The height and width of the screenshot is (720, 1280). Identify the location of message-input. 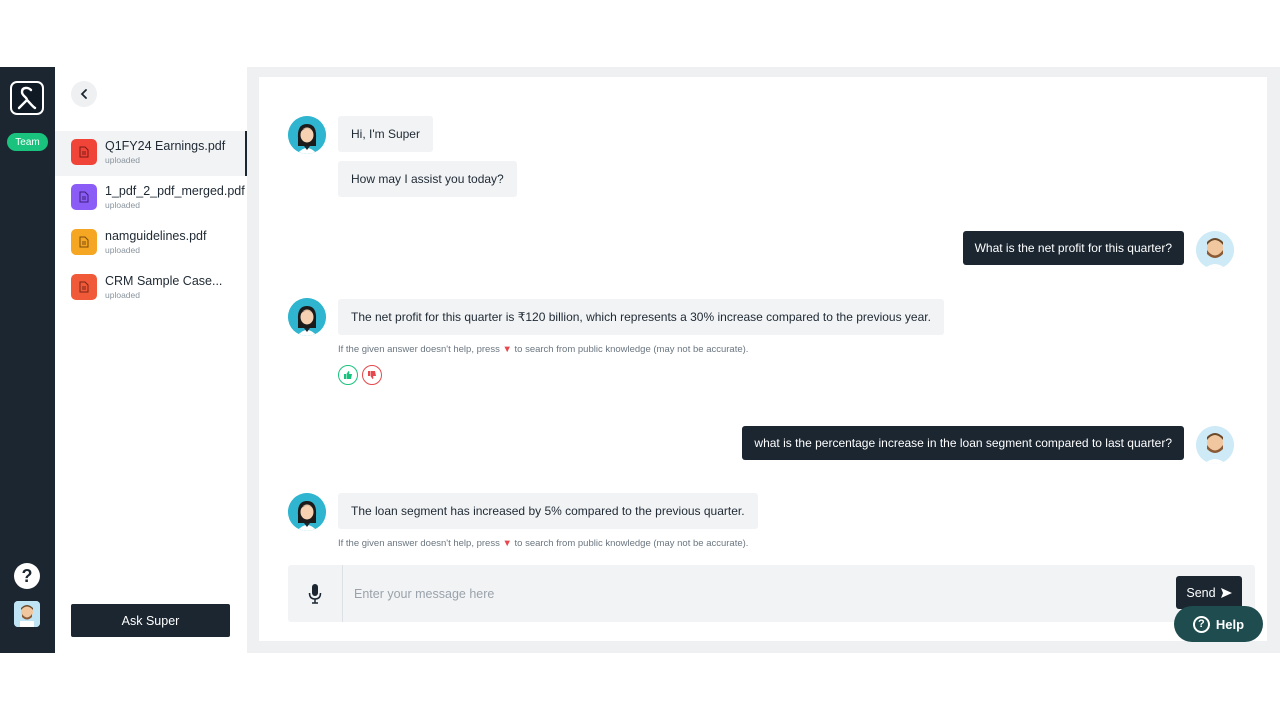
(754, 594).